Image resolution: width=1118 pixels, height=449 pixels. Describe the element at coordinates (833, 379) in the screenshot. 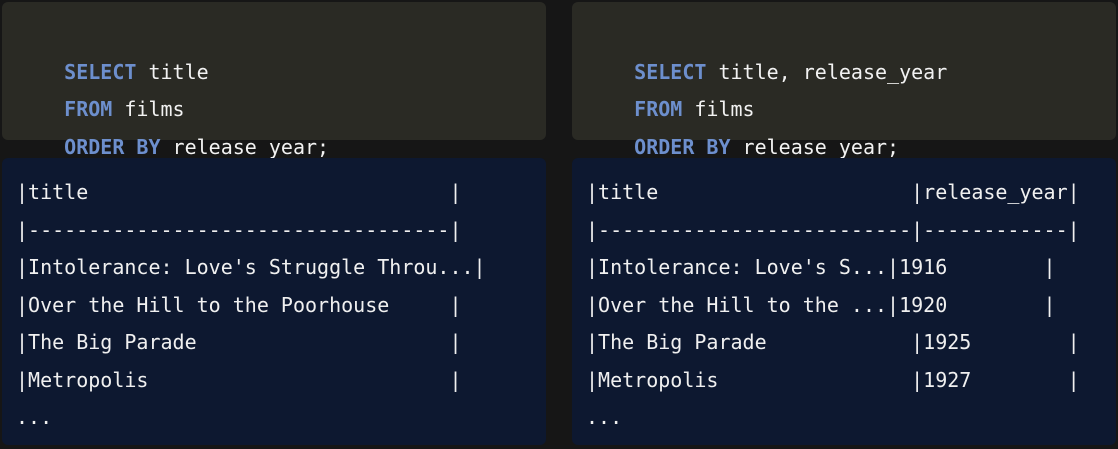

I see `result-row: |Metropolis |1927 |` at that location.